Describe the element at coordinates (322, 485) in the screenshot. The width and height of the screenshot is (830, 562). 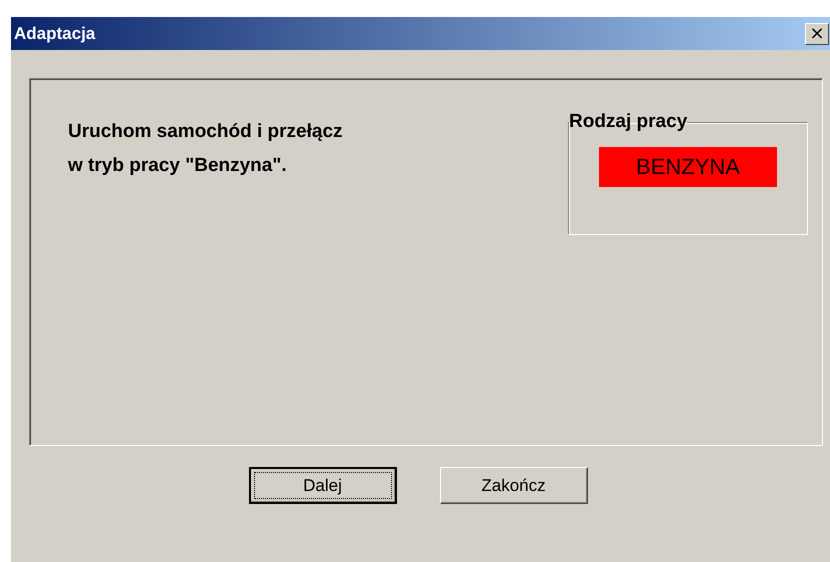
I see `dialog-button: Dalej` at that location.